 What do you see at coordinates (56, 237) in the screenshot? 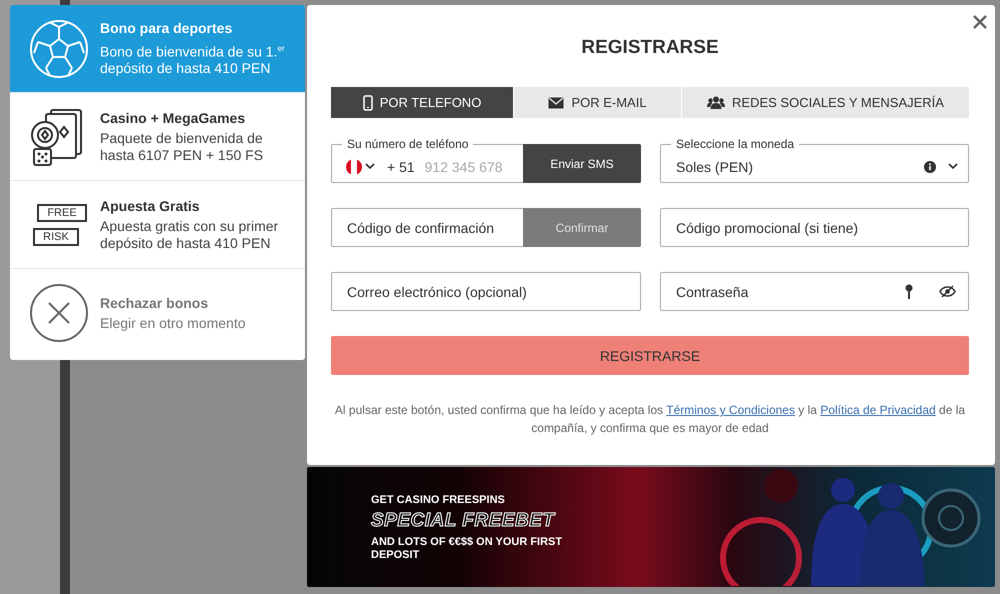
I see `ribbon-tag: RISK` at bounding box center [56, 237].